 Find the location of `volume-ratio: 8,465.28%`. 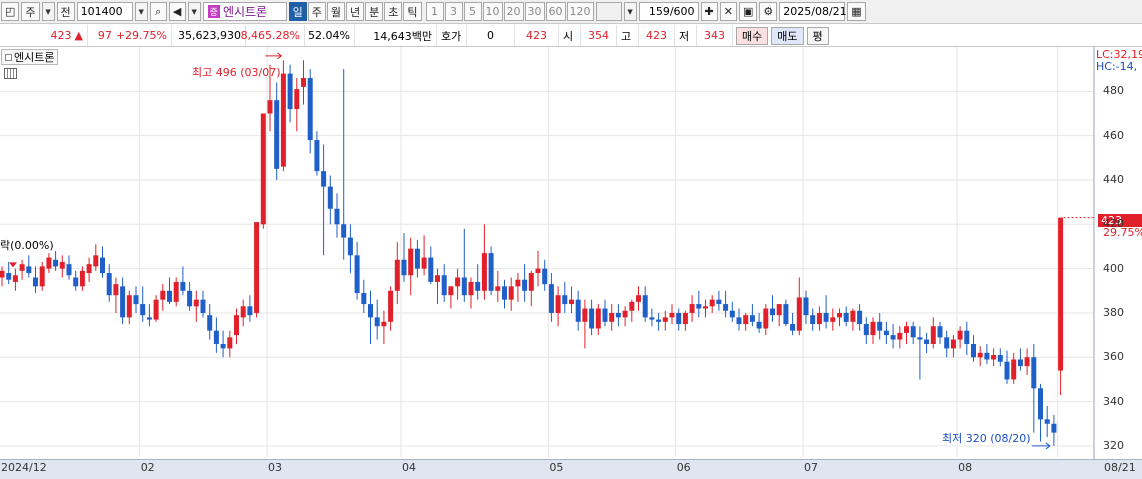

volume-ratio: 8,465.28% is located at coordinates (273, 35).